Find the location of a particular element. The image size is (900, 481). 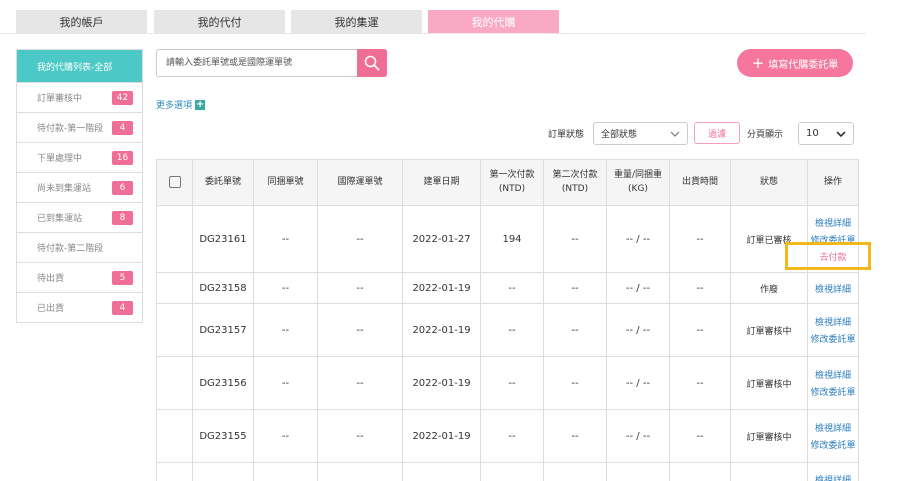

sidebar-item-arrived: 已到集運站 8 is located at coordinates (79, 217).